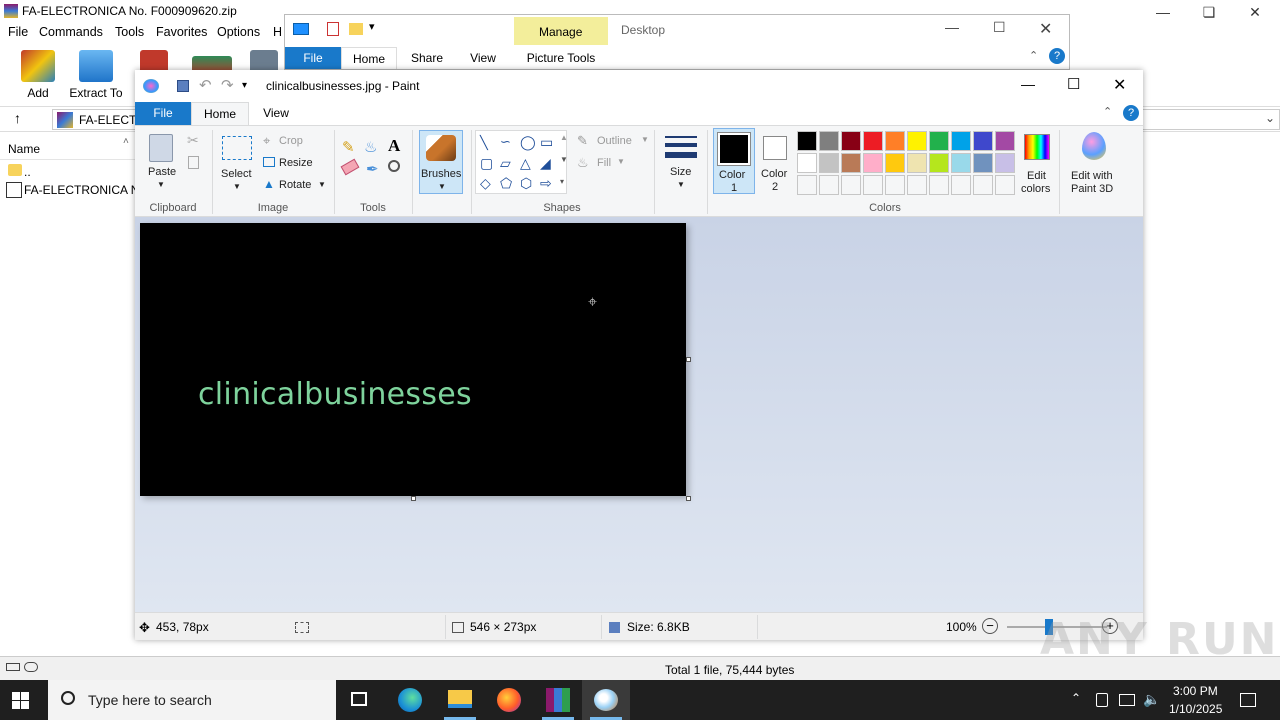  What do you see at coordinates (163, 113) in the screenshot?
I see `paint-tab-file: File` at bounding box center [163, 113].